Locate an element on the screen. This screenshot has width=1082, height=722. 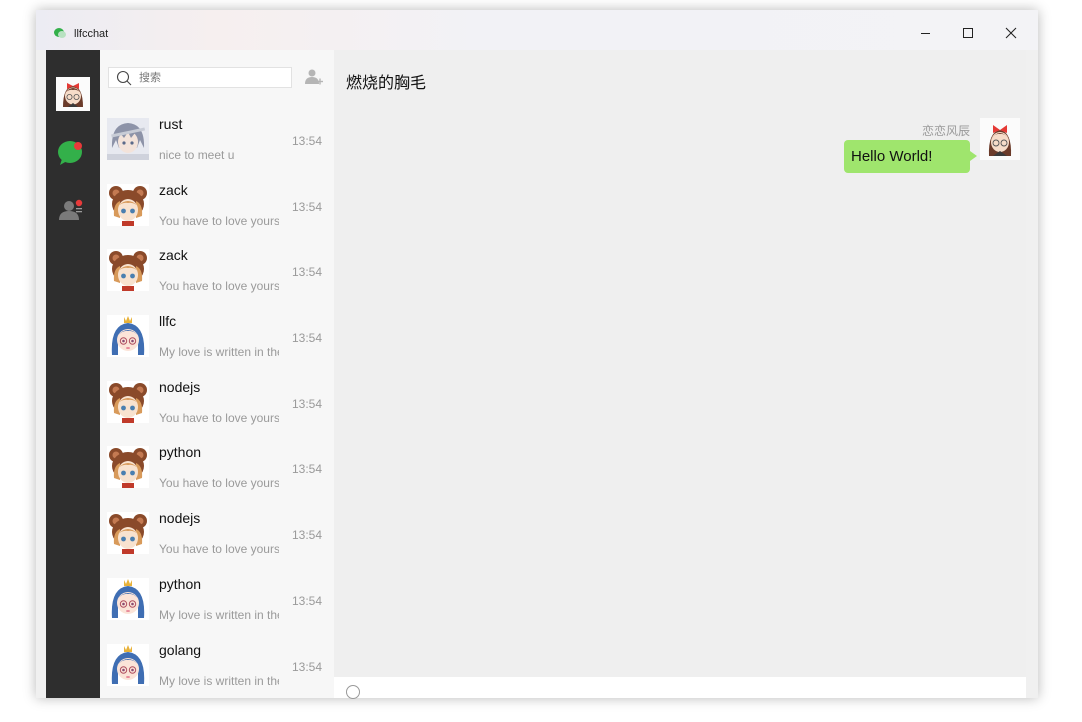
search-icon is located at coordinates (124, 78).